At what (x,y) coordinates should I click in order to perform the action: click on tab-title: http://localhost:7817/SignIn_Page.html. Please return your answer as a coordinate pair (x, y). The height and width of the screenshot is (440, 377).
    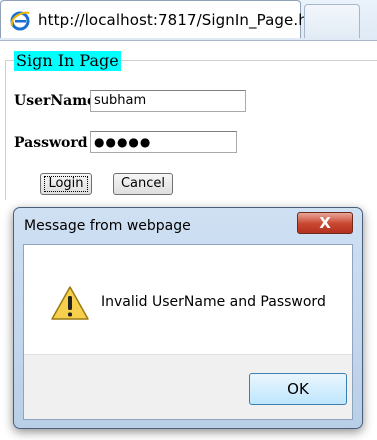
    Looking at the image, I should click on (185, 20).